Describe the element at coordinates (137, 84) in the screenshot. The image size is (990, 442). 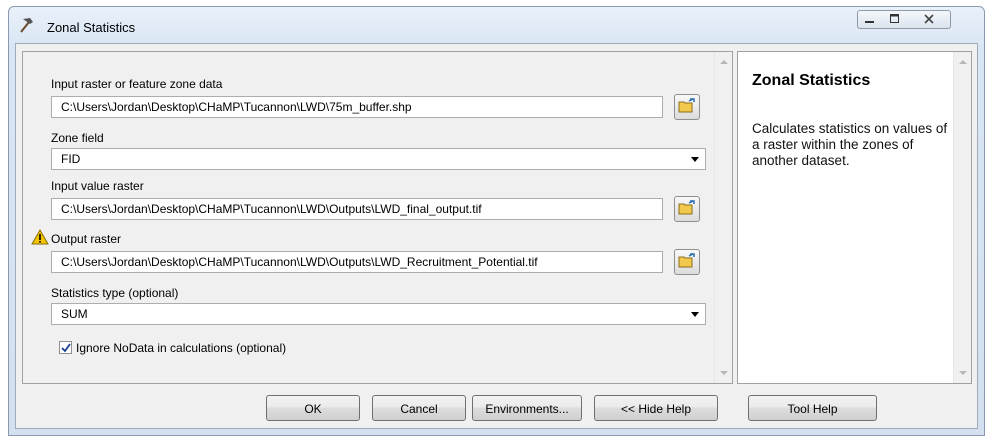
I see `param-label-input-zone: Input raster or feature zone data` at that location.